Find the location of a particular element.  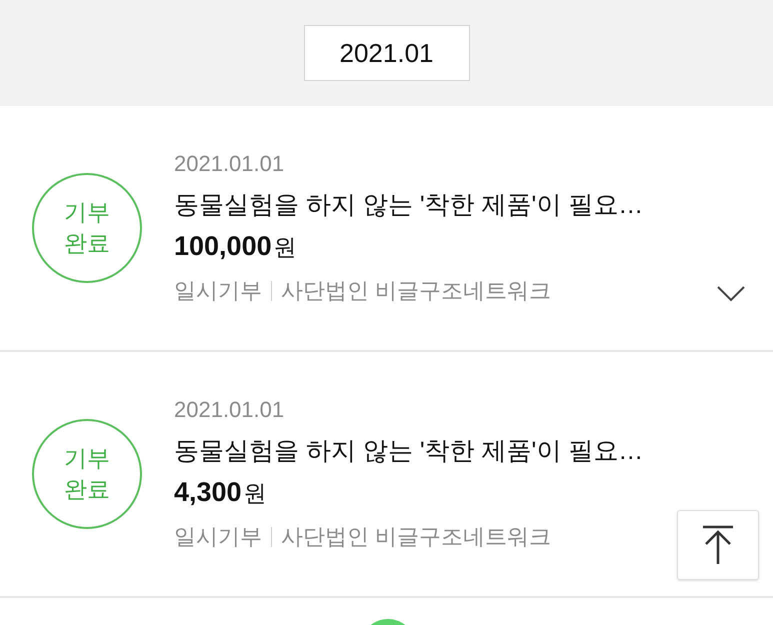

month-label: 2021.01 is located at coordinates (387, 53).